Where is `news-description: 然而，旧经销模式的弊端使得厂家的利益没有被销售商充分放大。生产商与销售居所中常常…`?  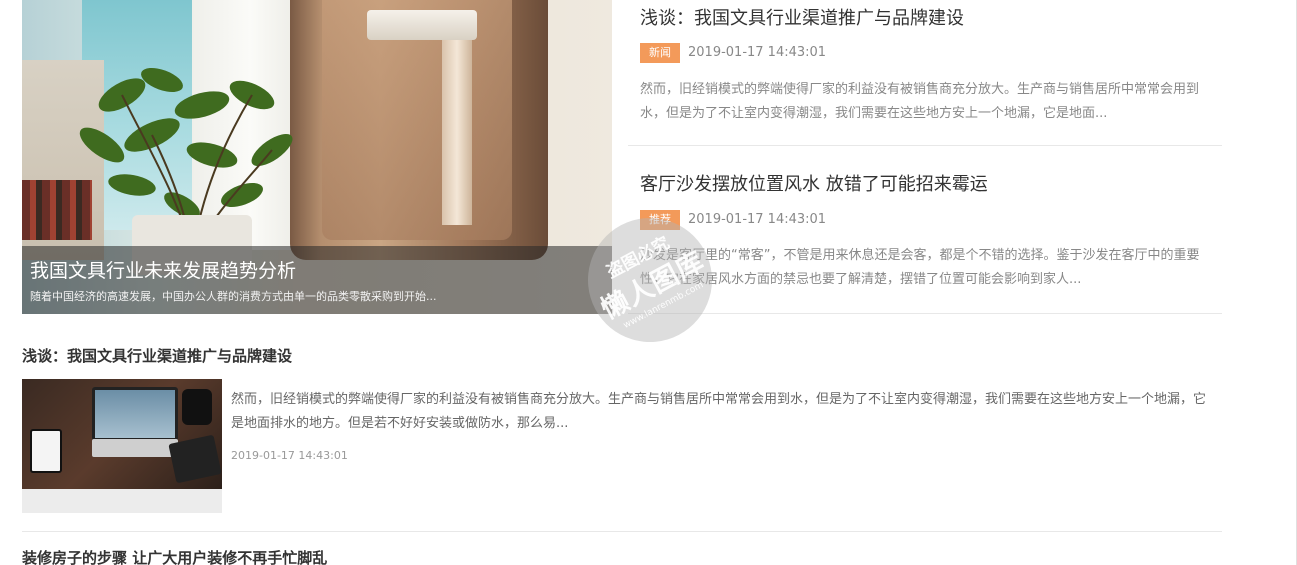 news-description: 然而，旧经销模式的弊端使得厂家的利益没有被销售商充分放大。生产商与销售居所中常常… is located at coordinates (920, 101).